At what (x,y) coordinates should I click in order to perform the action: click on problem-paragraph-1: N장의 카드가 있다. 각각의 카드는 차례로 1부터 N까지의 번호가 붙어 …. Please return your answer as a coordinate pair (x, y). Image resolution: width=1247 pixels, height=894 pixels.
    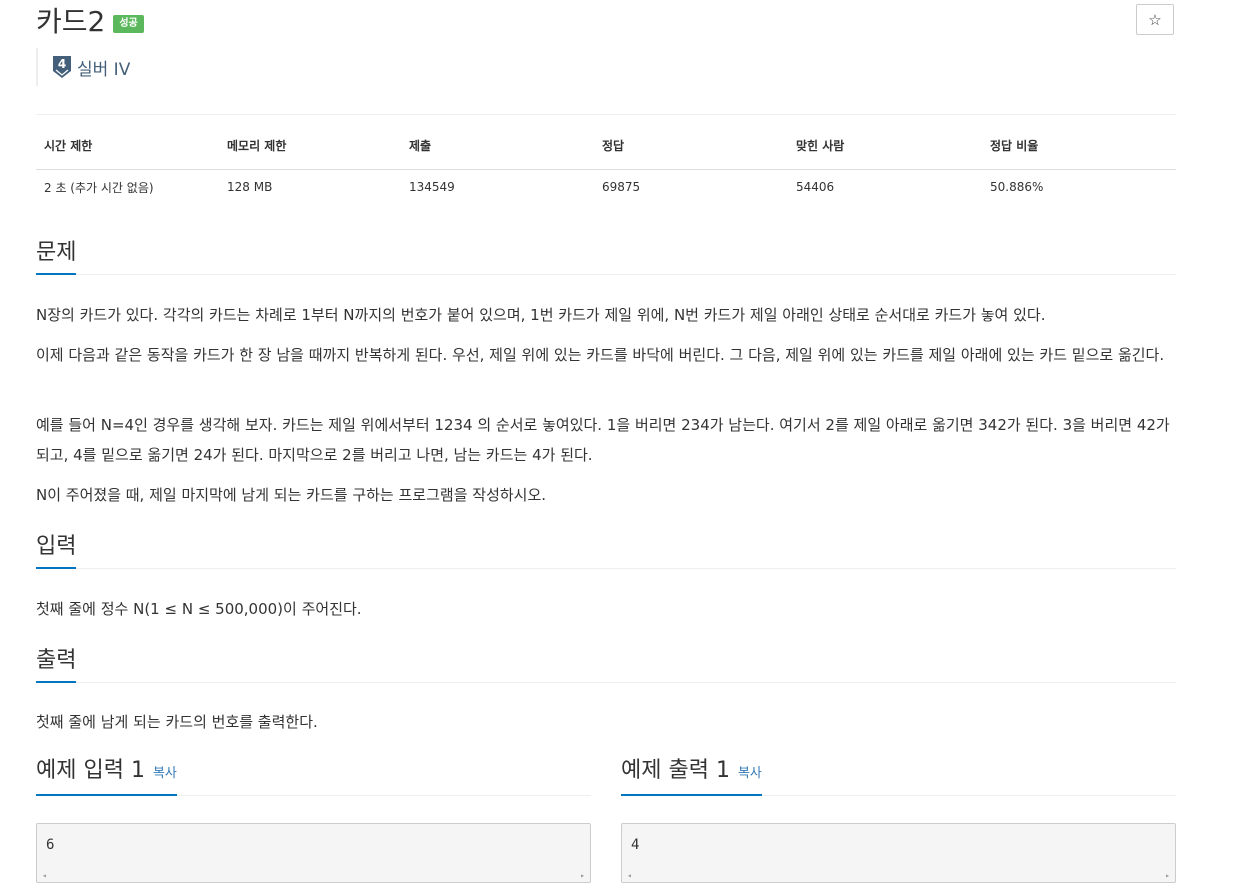
    Looking at the image, I should click on (541, 315).